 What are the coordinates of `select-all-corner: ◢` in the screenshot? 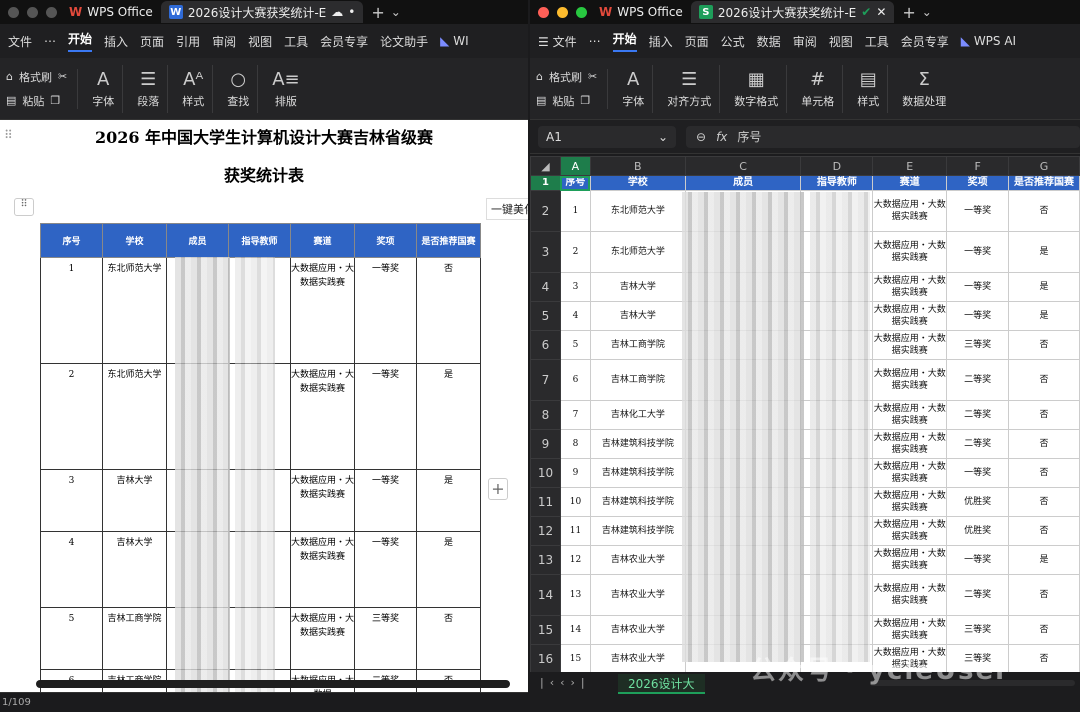 It's located at (545, 166).